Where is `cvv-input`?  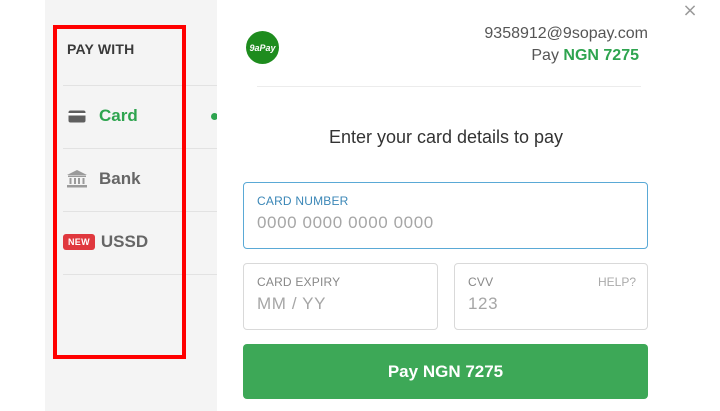
cvv-input is located at coordinates (552, 304).